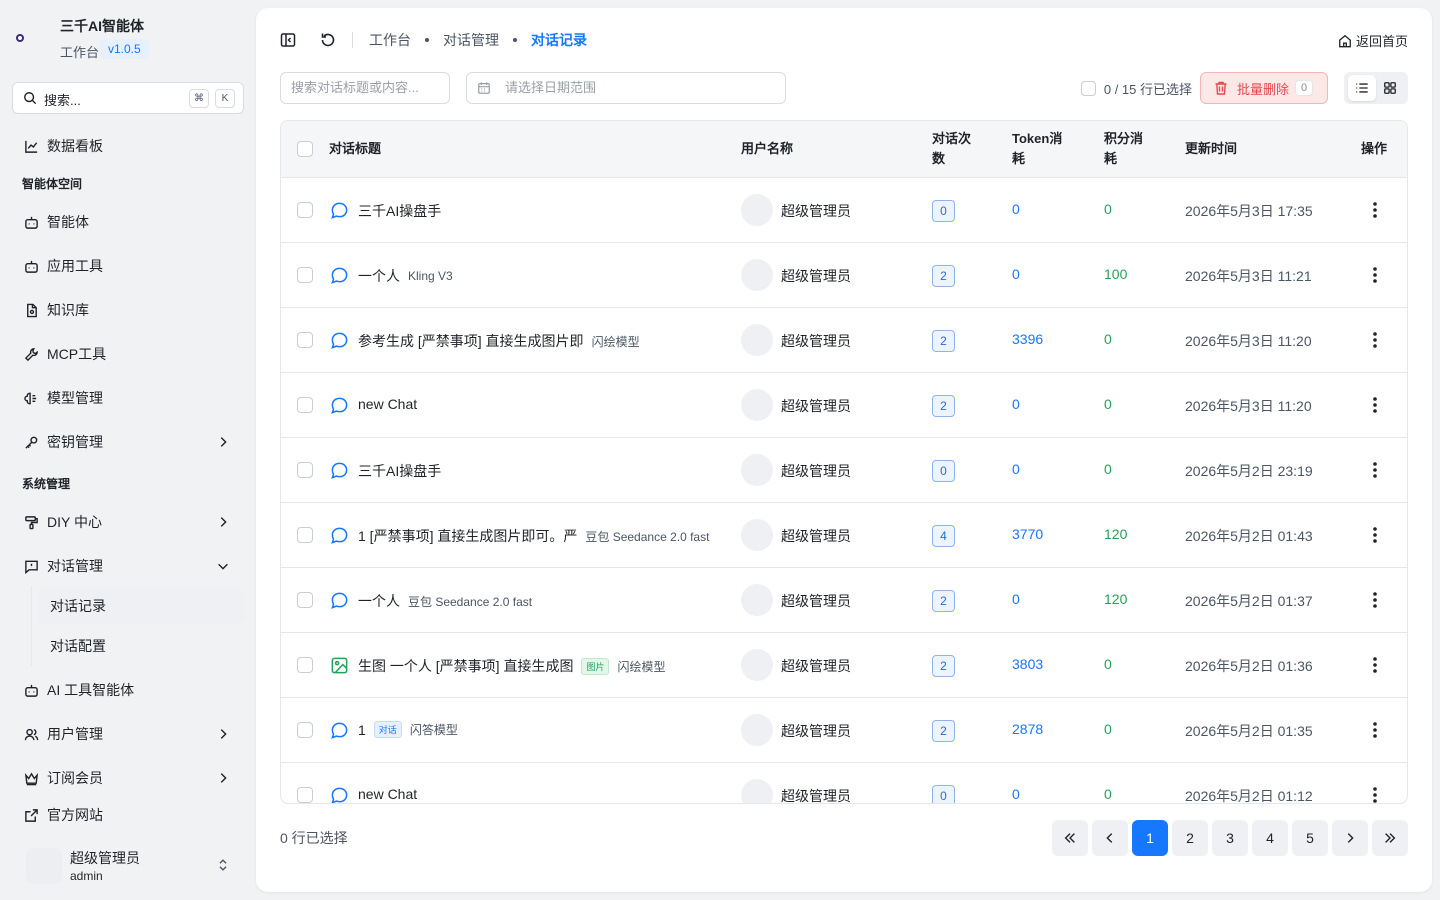  Describe the element at coordinates (30, 98) in the screenshot. I see `search-icon` at that location.